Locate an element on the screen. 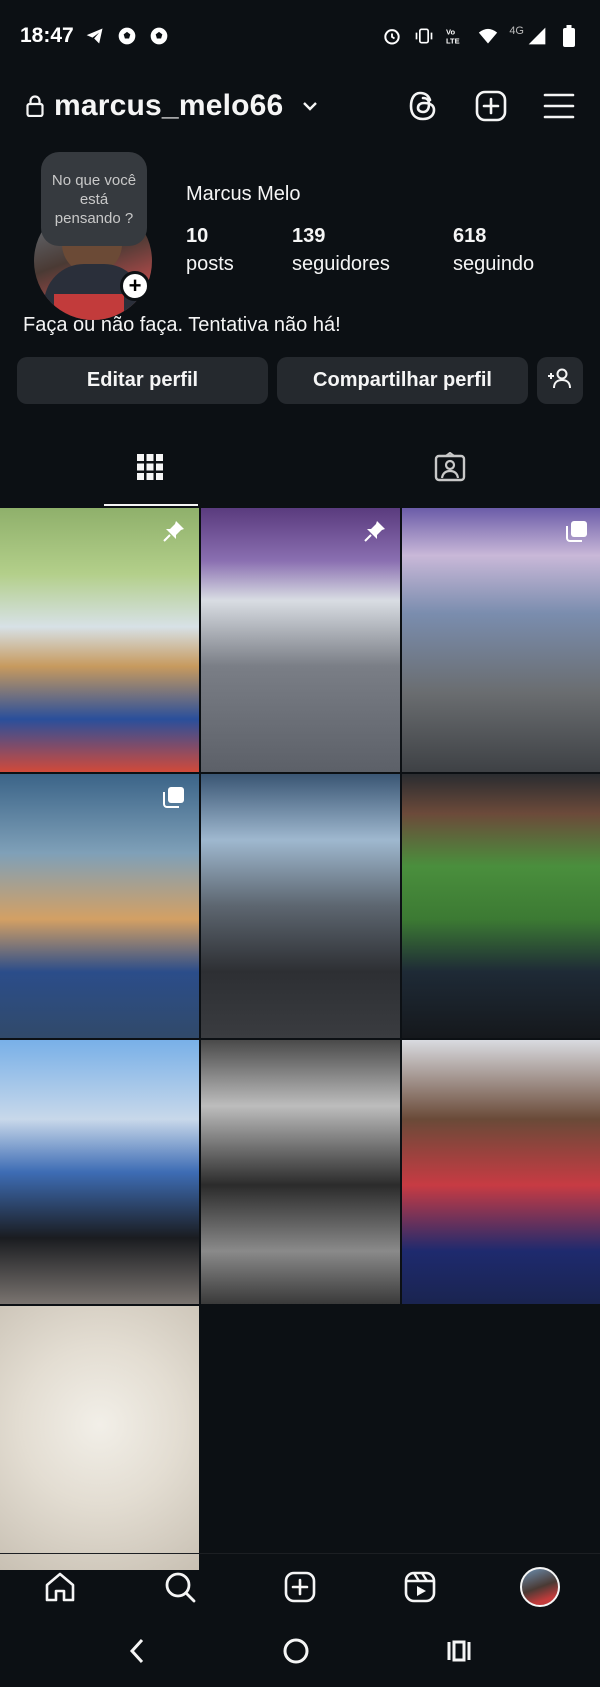 This screenshot has height=1687, width=600. note-bubble: No que você está pensando ? is located at coordinates (94, 199).